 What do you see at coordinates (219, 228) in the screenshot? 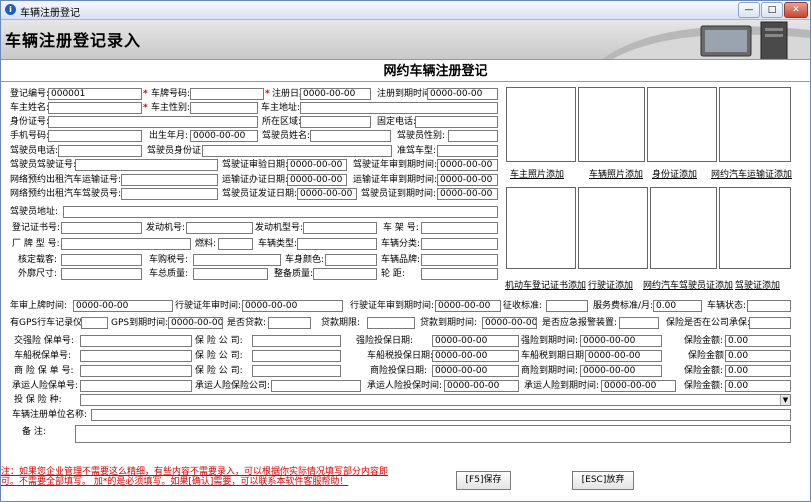
I see `engine-input` at bounding box center [219, 228].